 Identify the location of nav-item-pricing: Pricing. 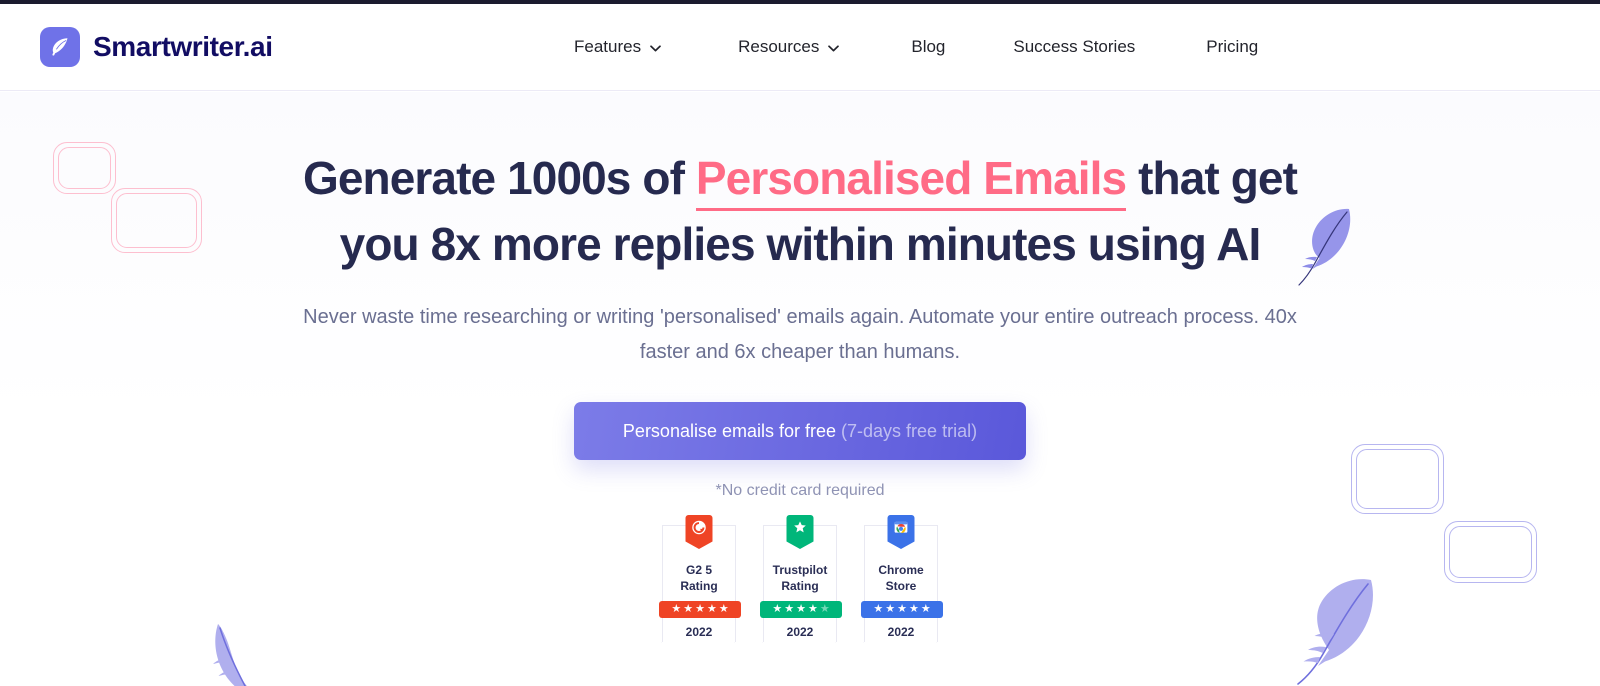
(1232, 47).